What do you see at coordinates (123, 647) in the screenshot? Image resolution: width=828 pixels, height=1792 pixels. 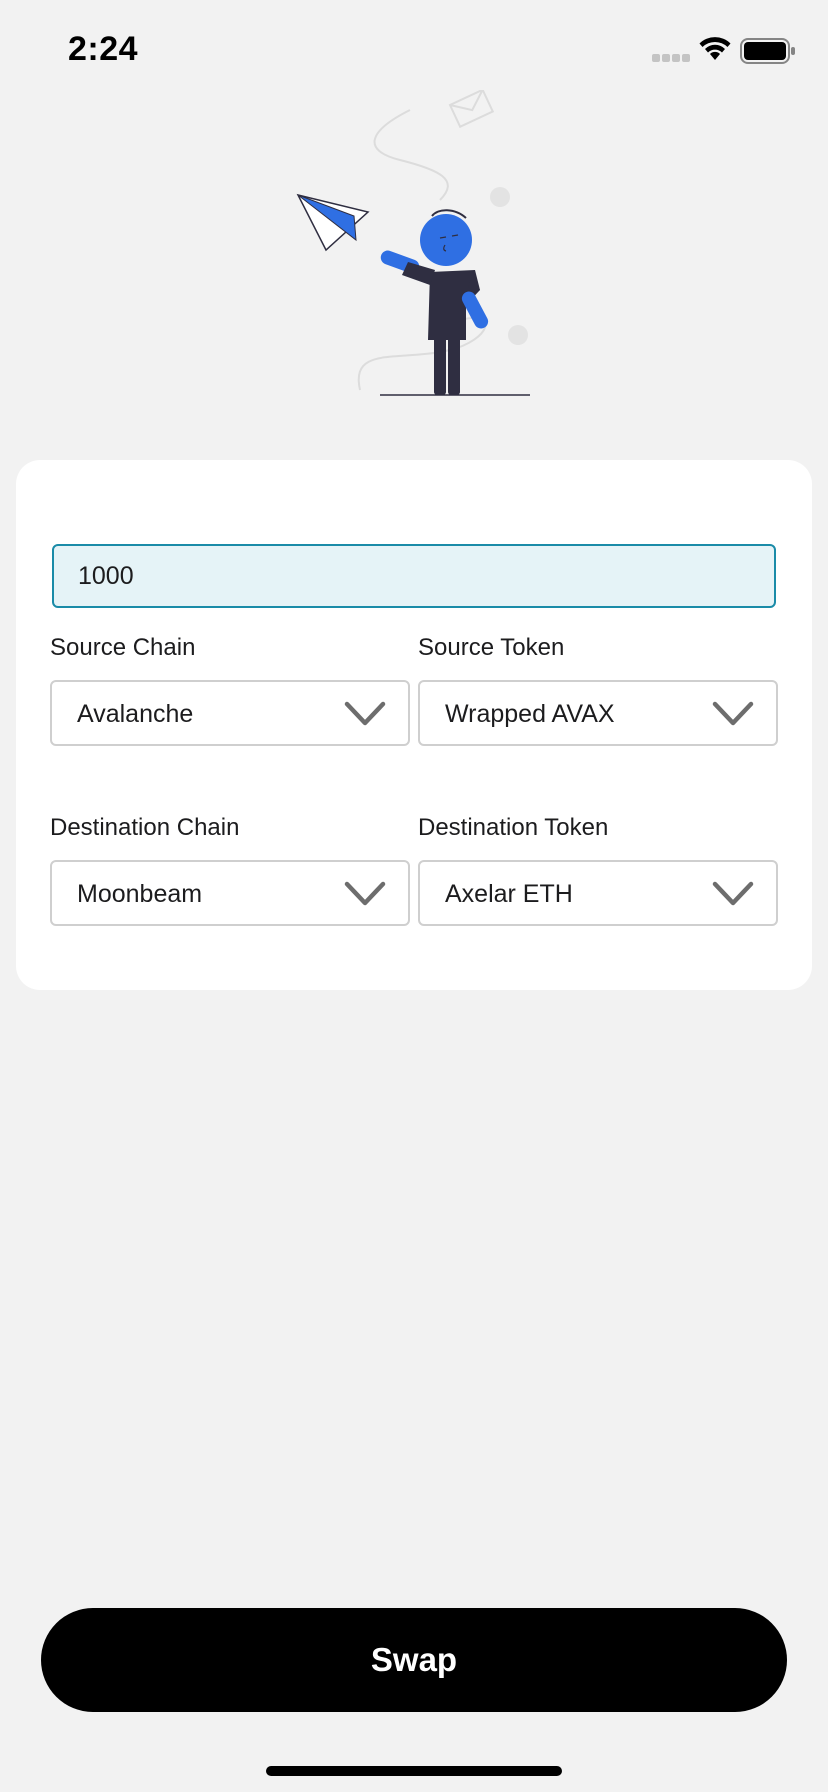 I see `source-chain-label: Source Chain` at bounding box center [123, 647].